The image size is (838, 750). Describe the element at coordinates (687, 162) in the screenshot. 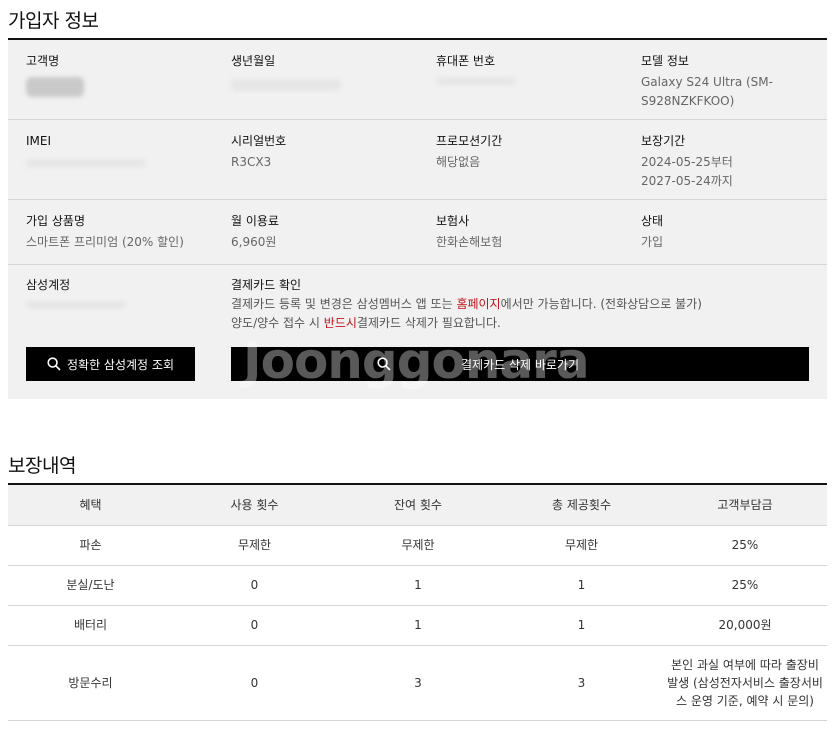

I see `warranty-start: 2024-05-25부터` at that location.